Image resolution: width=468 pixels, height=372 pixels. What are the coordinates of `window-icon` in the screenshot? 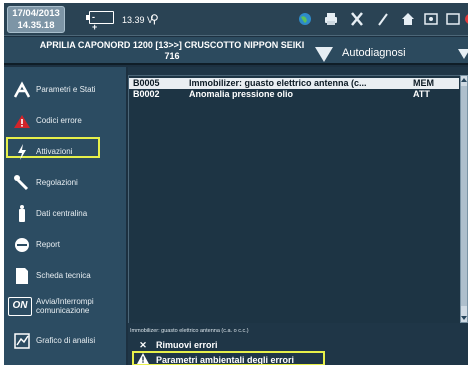 It's located at (453, 19).